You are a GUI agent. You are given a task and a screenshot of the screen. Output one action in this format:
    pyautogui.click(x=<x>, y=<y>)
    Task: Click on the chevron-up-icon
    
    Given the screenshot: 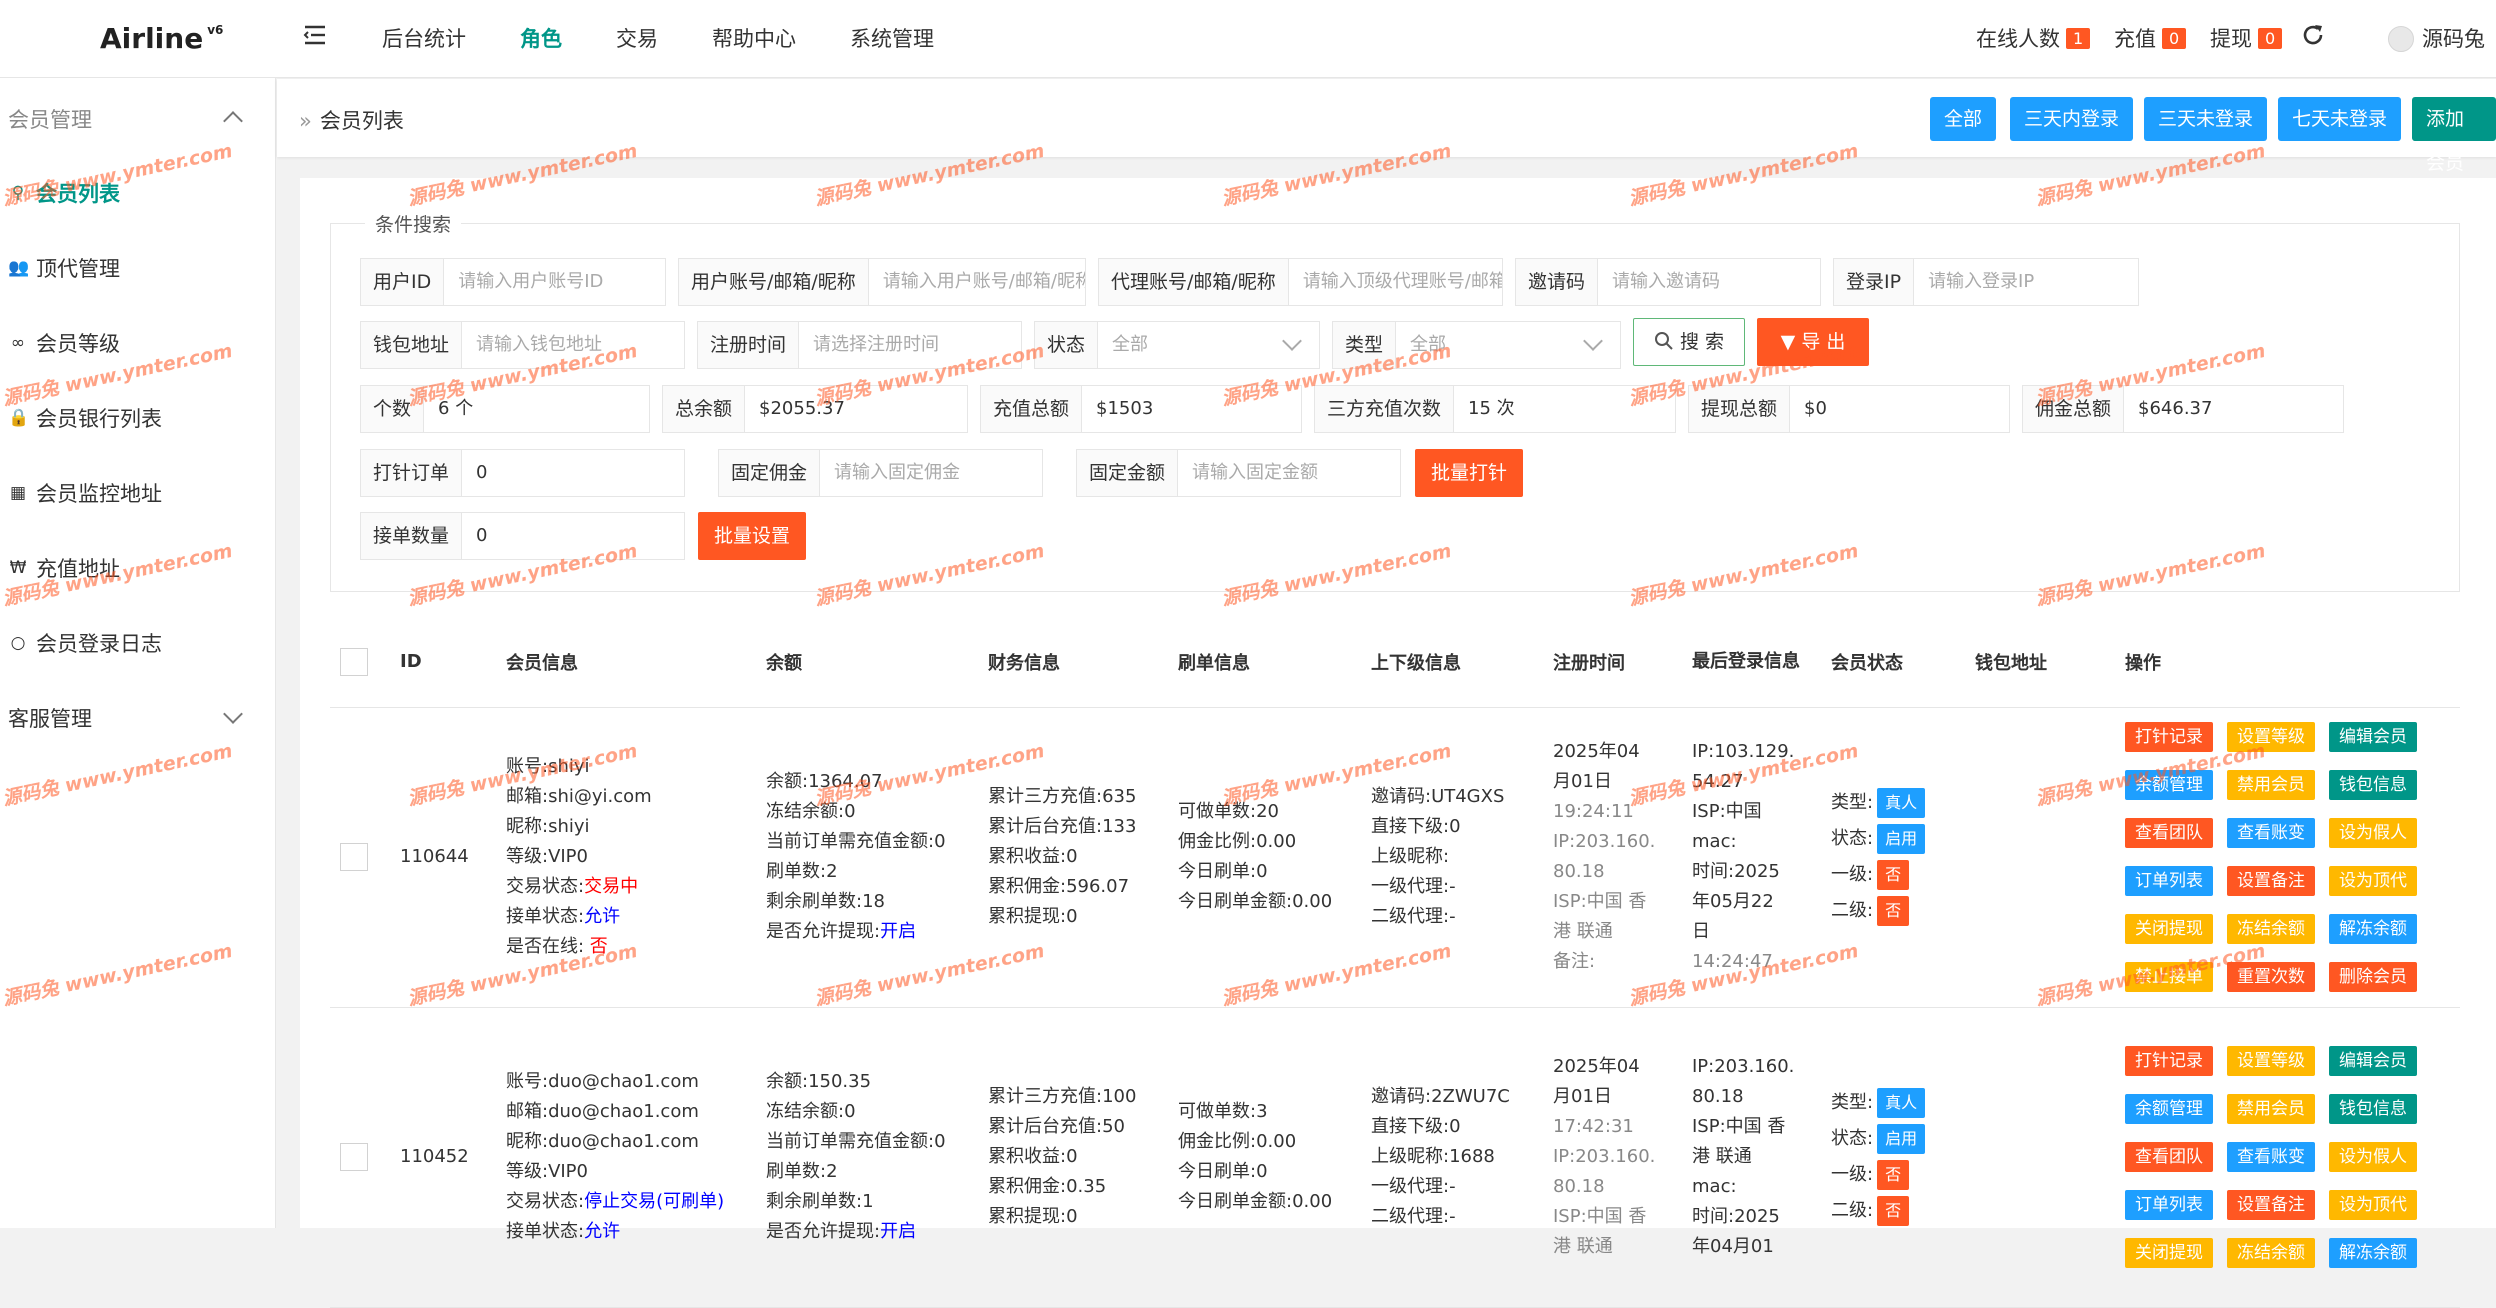 What is the action you would take?
    pyautogui.click(x=233, y=121)
    